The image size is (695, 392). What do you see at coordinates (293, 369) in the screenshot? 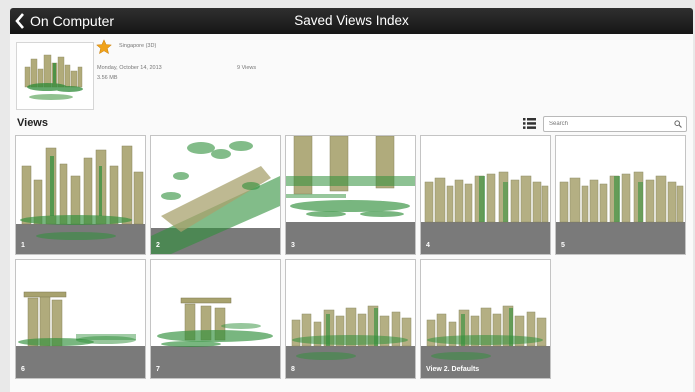
I see `view-tile-label: 8` at bounding box center [293, 369].